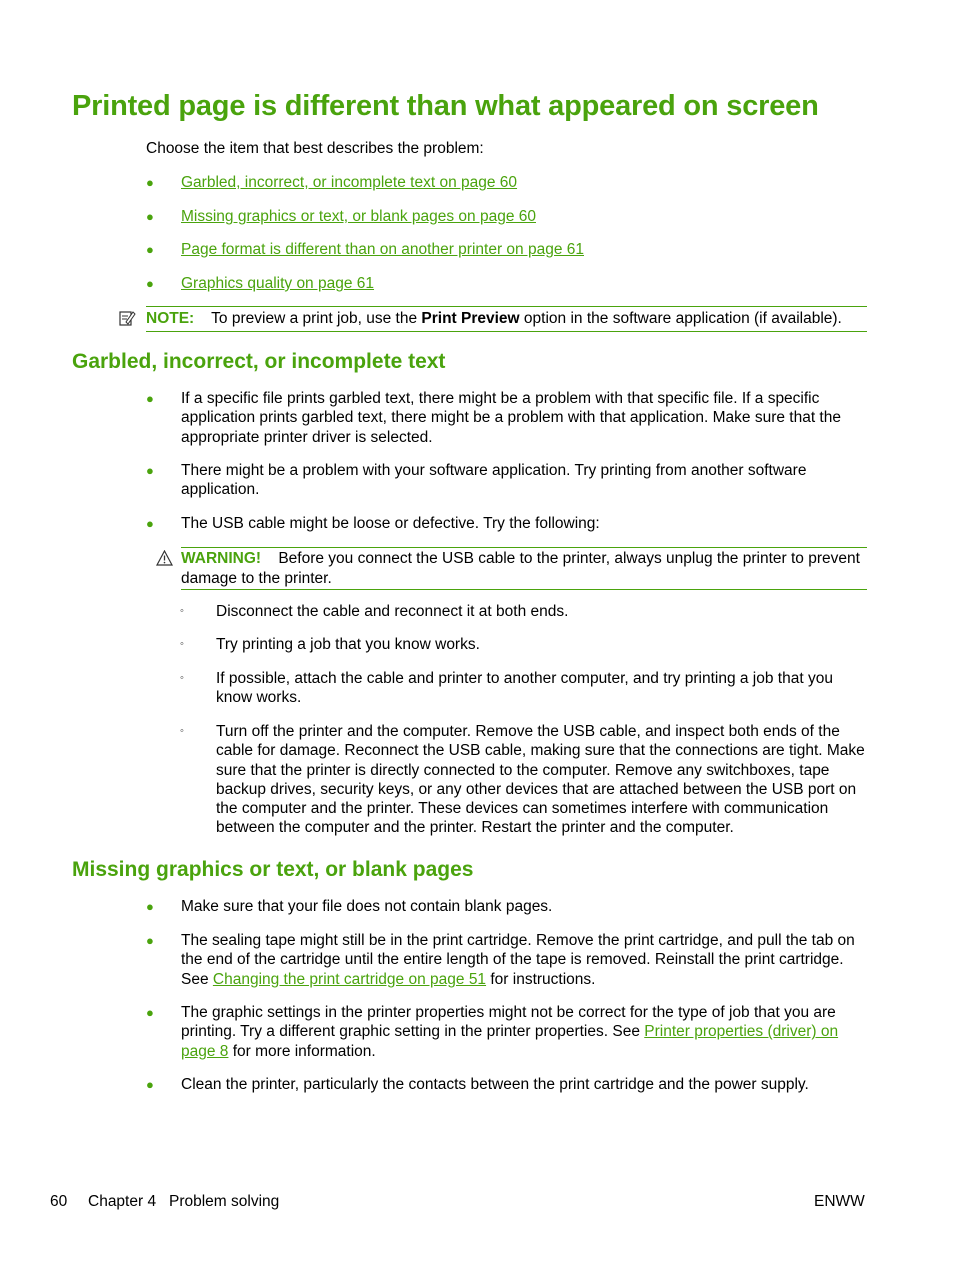  Describe the element at coordinates (164, 558) in the screenshot. I see `warning-icon` at that location.